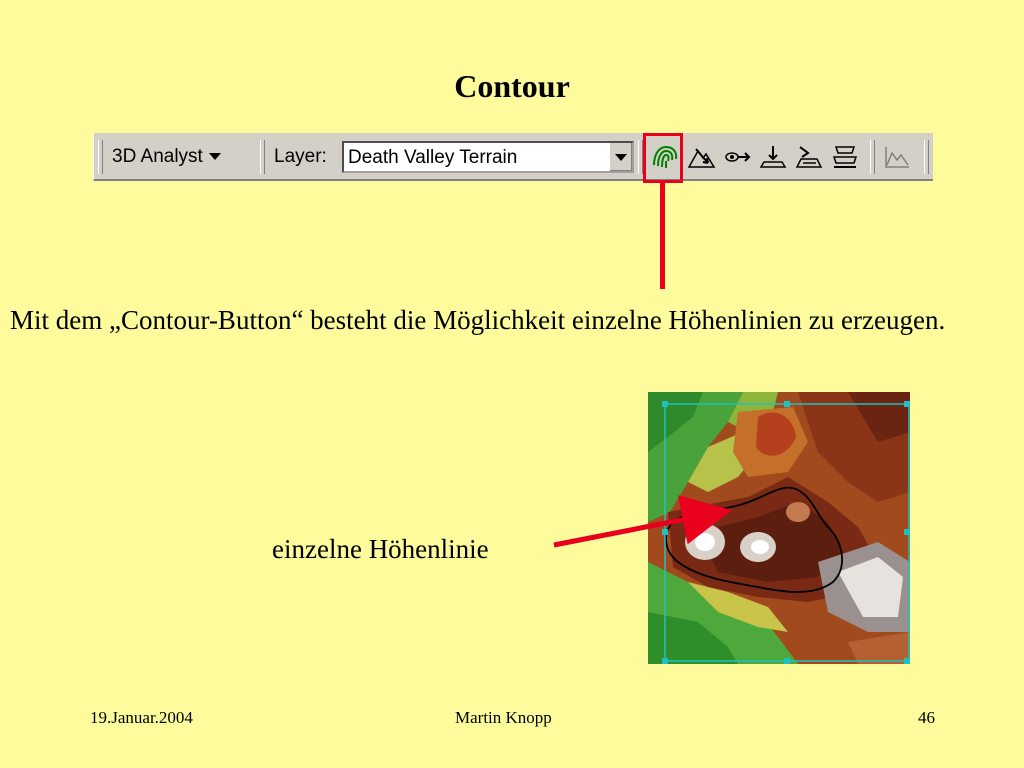  I want to click on callout-arrow, so click(642, 521).